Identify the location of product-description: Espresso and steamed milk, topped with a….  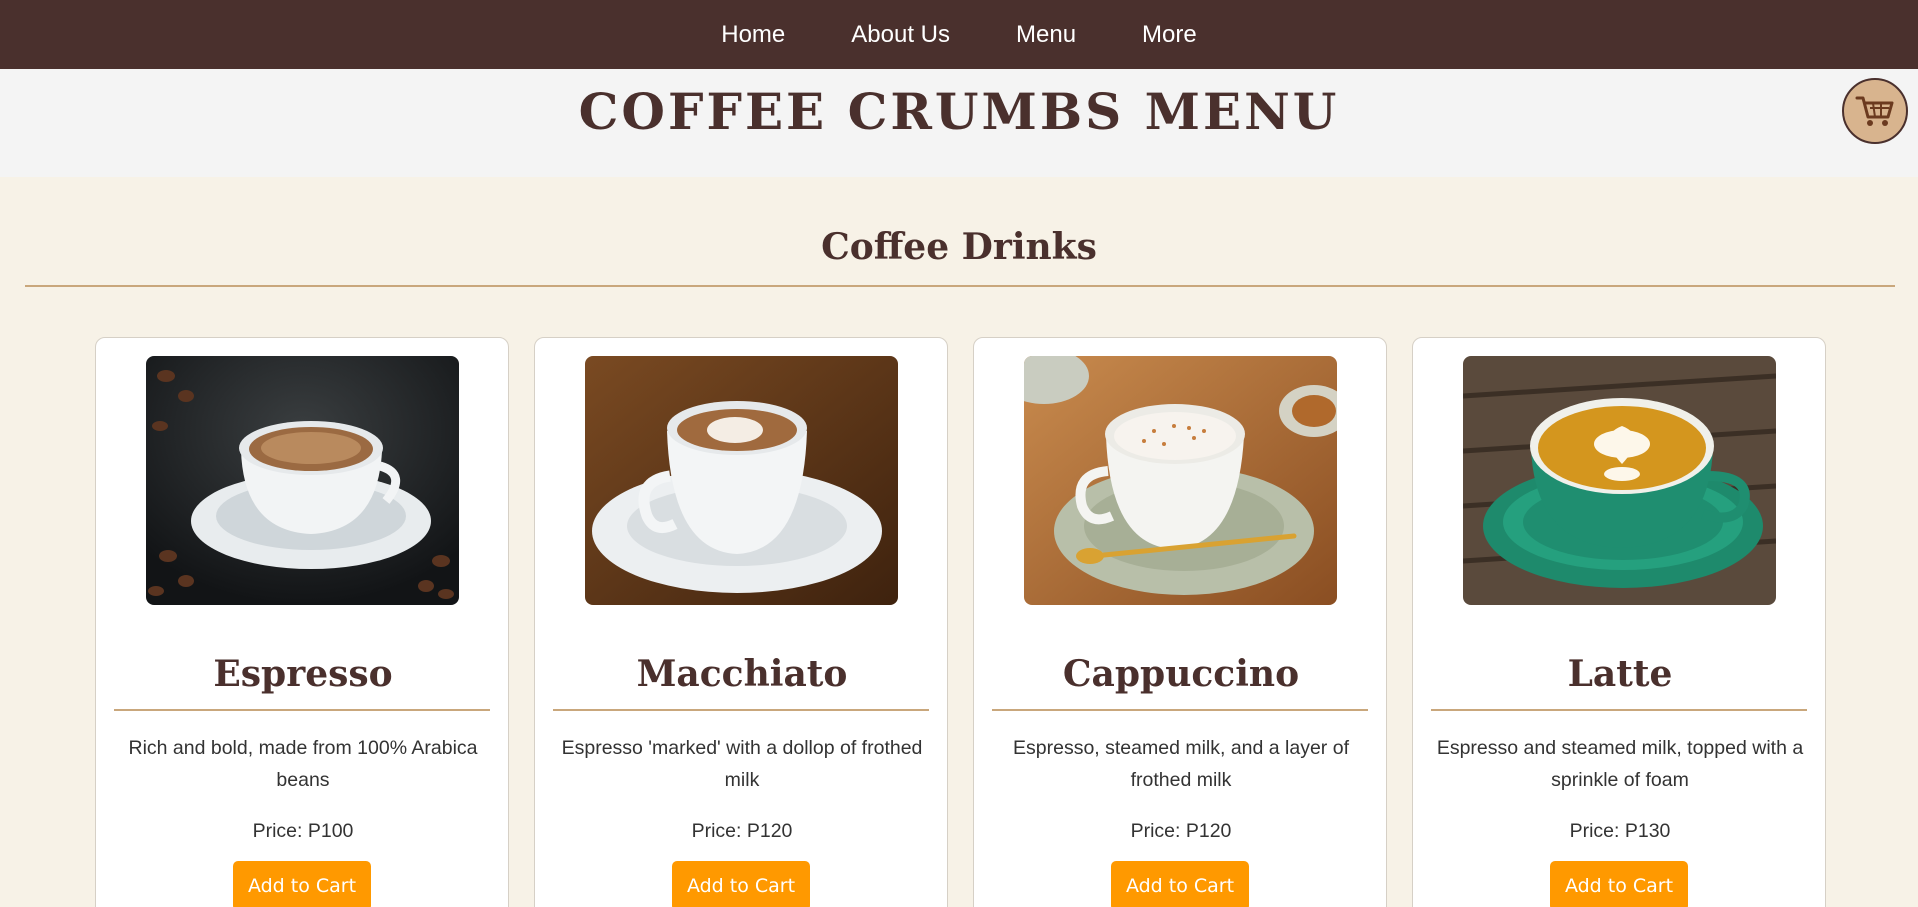
(1620, 764).